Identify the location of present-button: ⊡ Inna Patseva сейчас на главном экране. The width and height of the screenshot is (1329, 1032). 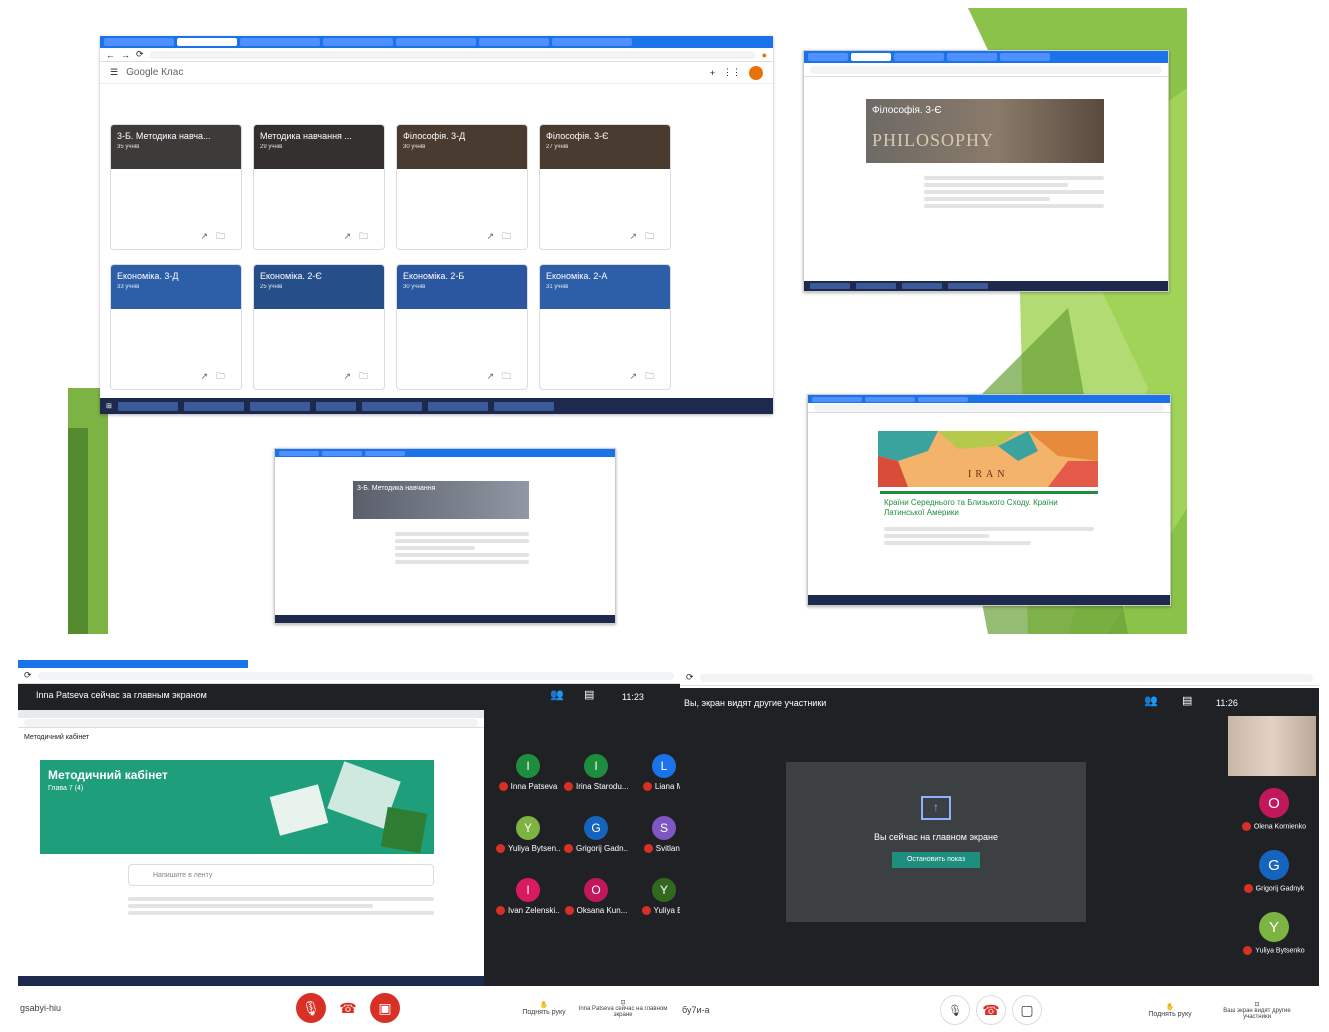
(623, 1008).